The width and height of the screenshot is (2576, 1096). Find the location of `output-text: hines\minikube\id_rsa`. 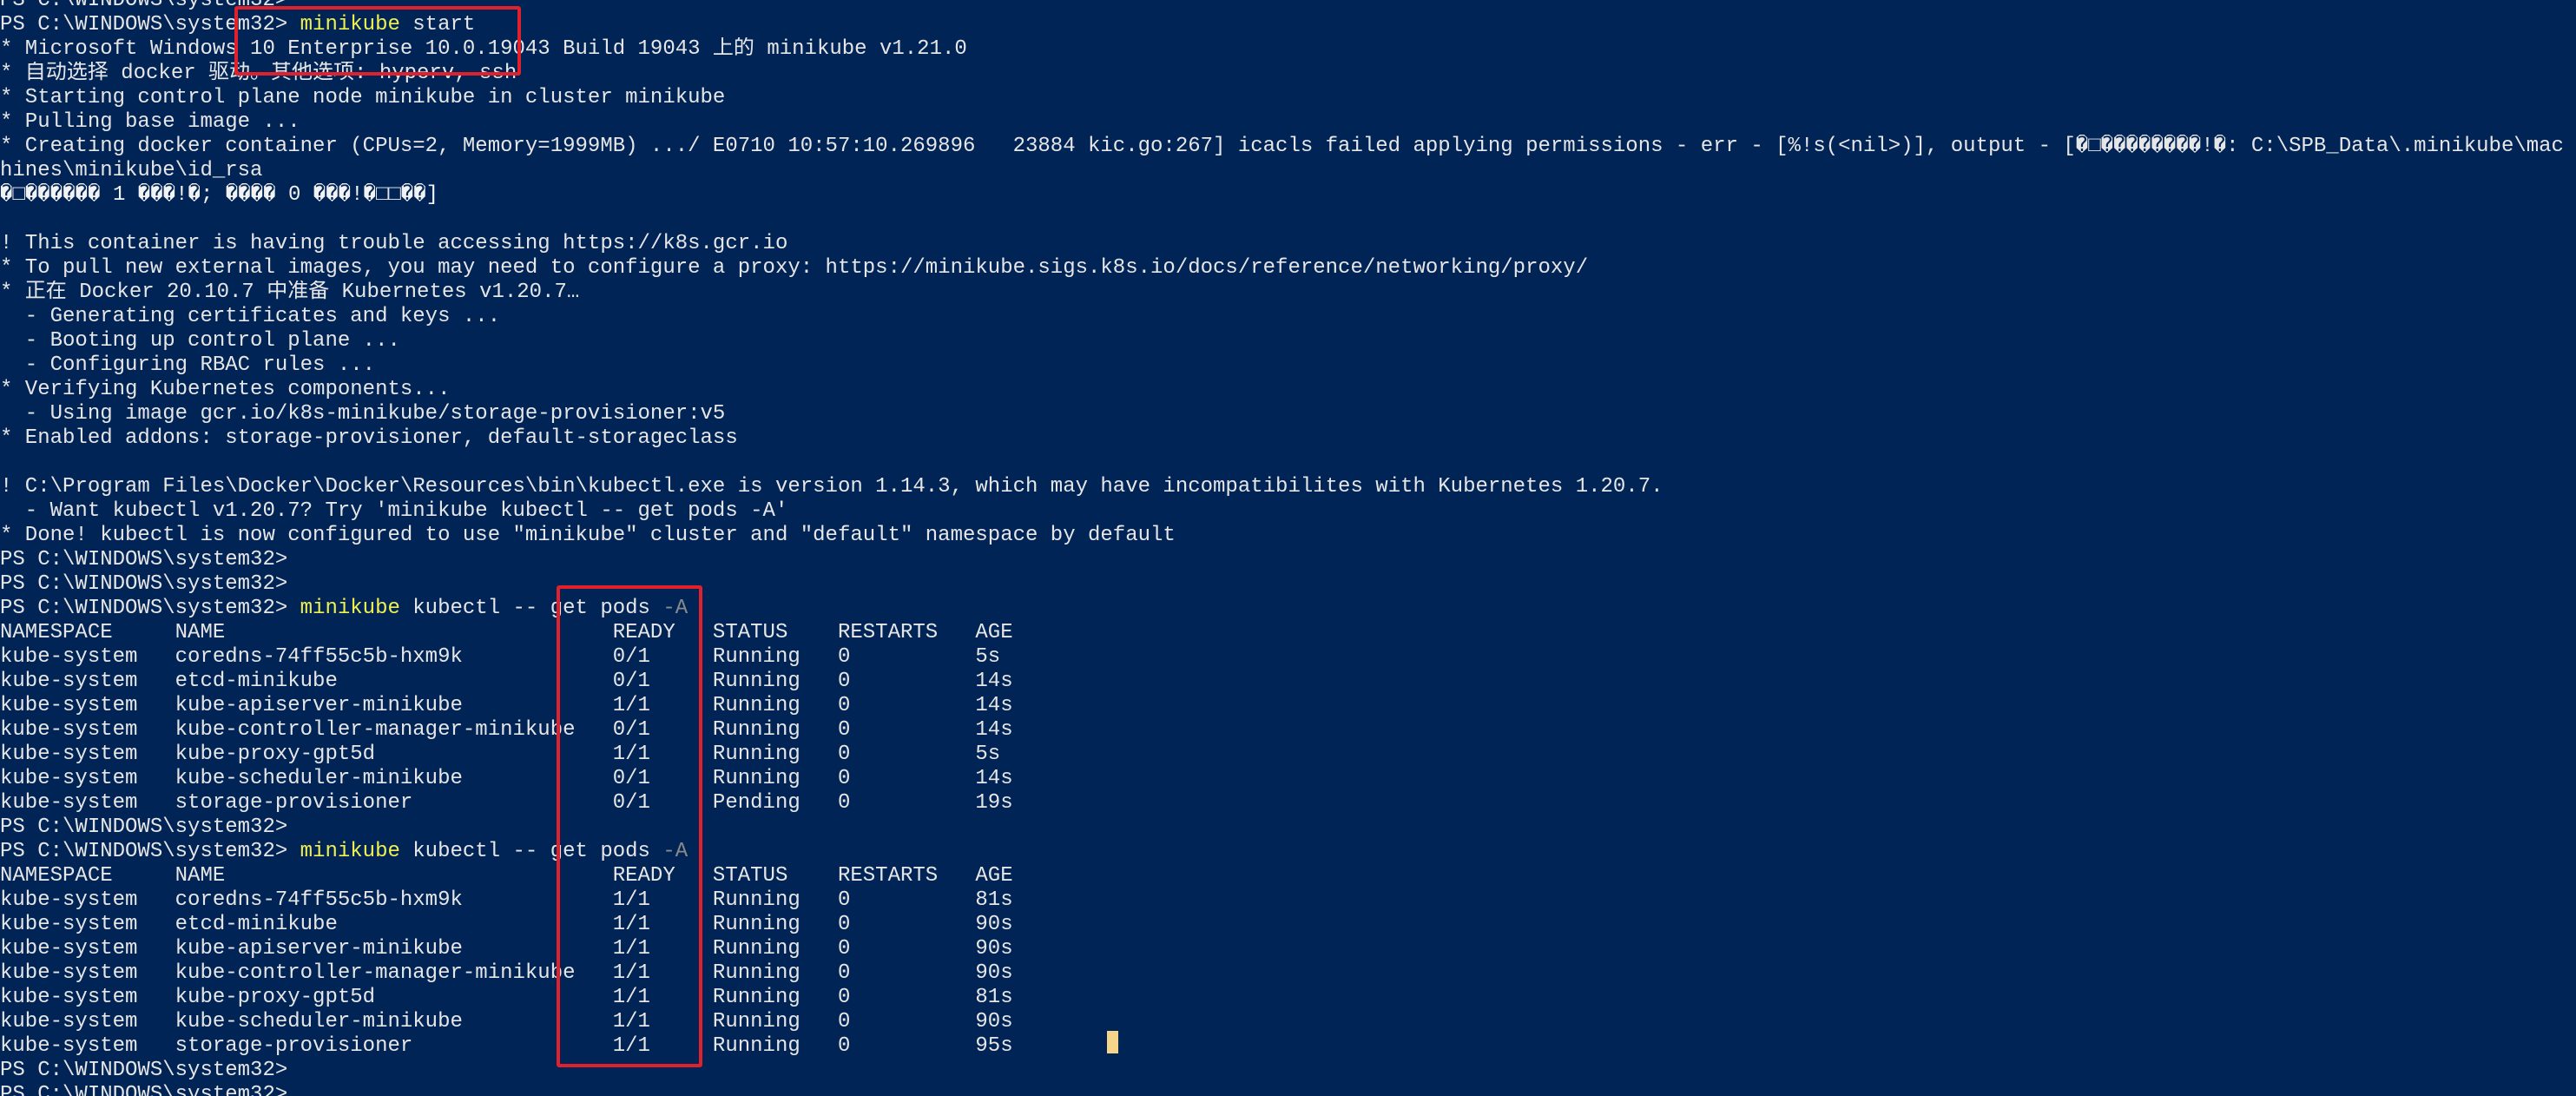

output-text: hines\minikube\id_rsa is located at coordinates (131, 170).